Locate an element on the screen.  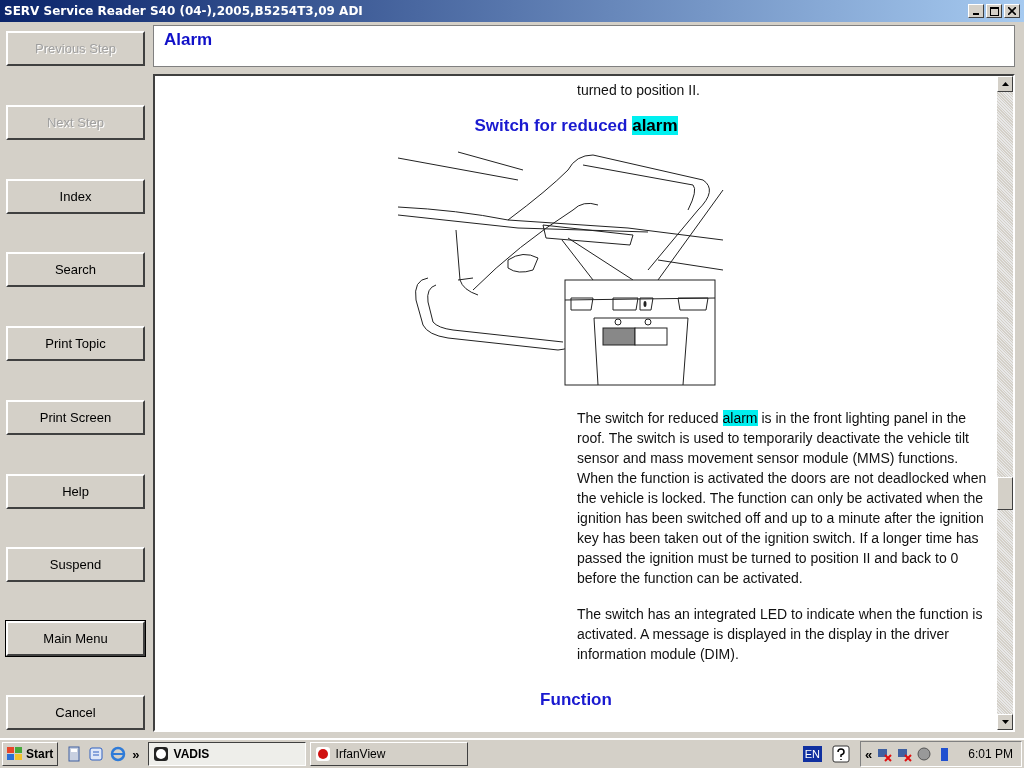
close-button is located at coordinates (1012, 11).